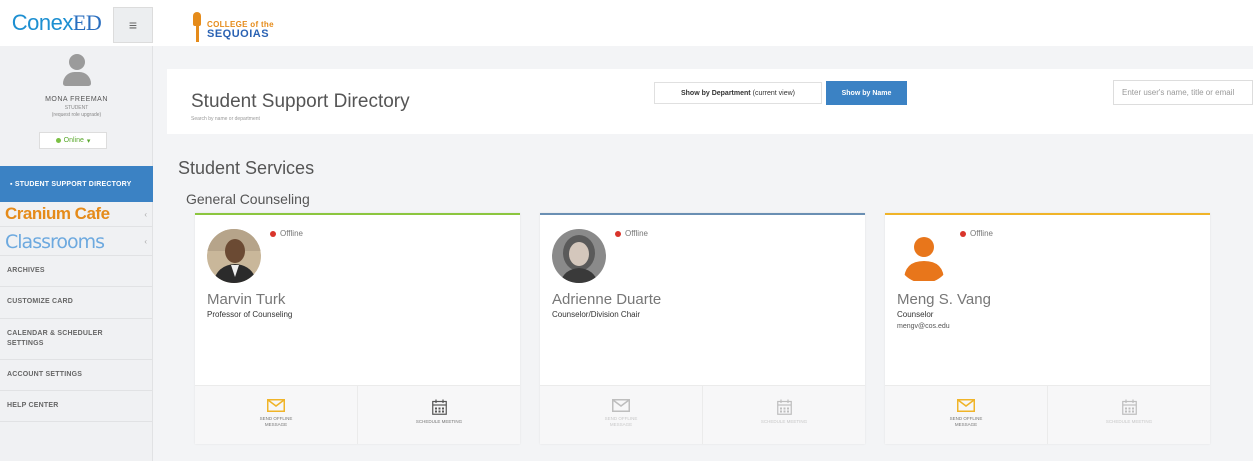 This screenshot has width=1253, height=461. I want to click on online-dot-icon, so click(58, 140).